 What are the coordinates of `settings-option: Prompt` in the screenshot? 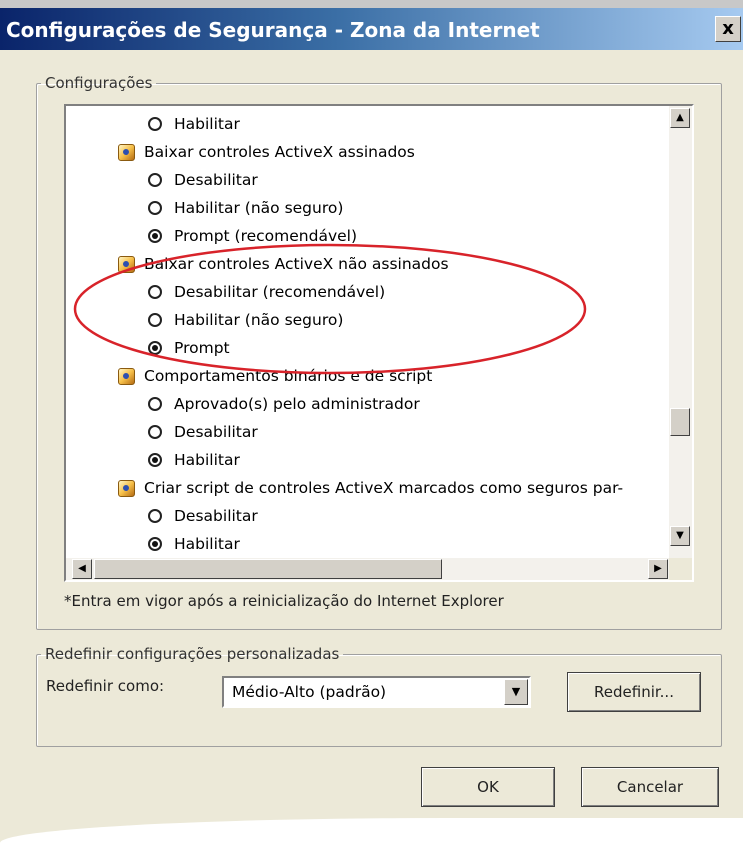 It's located at (189, 348).